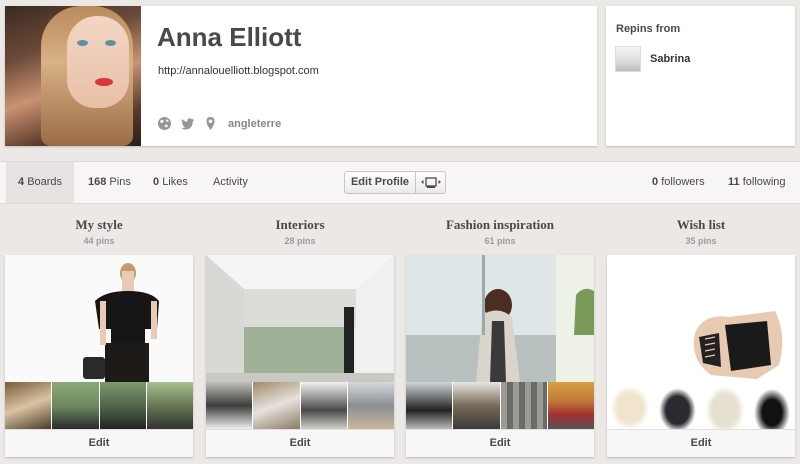  I want to click on following-link: 11 following, so click(757, 182).